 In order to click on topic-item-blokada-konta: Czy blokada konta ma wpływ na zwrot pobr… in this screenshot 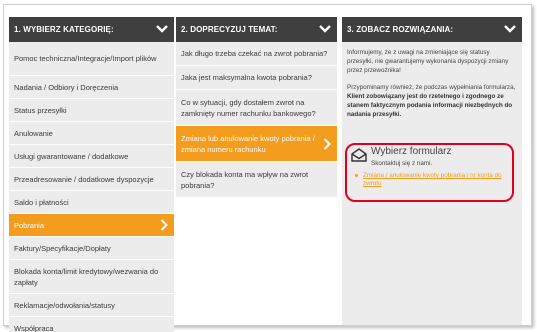, I will do `click(256, 180)`.